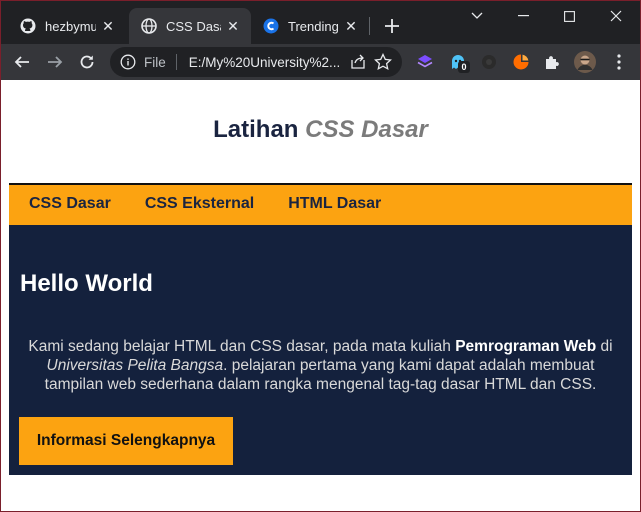 This screenshot has width=641, height=512. Describe the element at coordinates (526, 346) in the screenshot. I see `course-name: Pemrograman Web` at that location.